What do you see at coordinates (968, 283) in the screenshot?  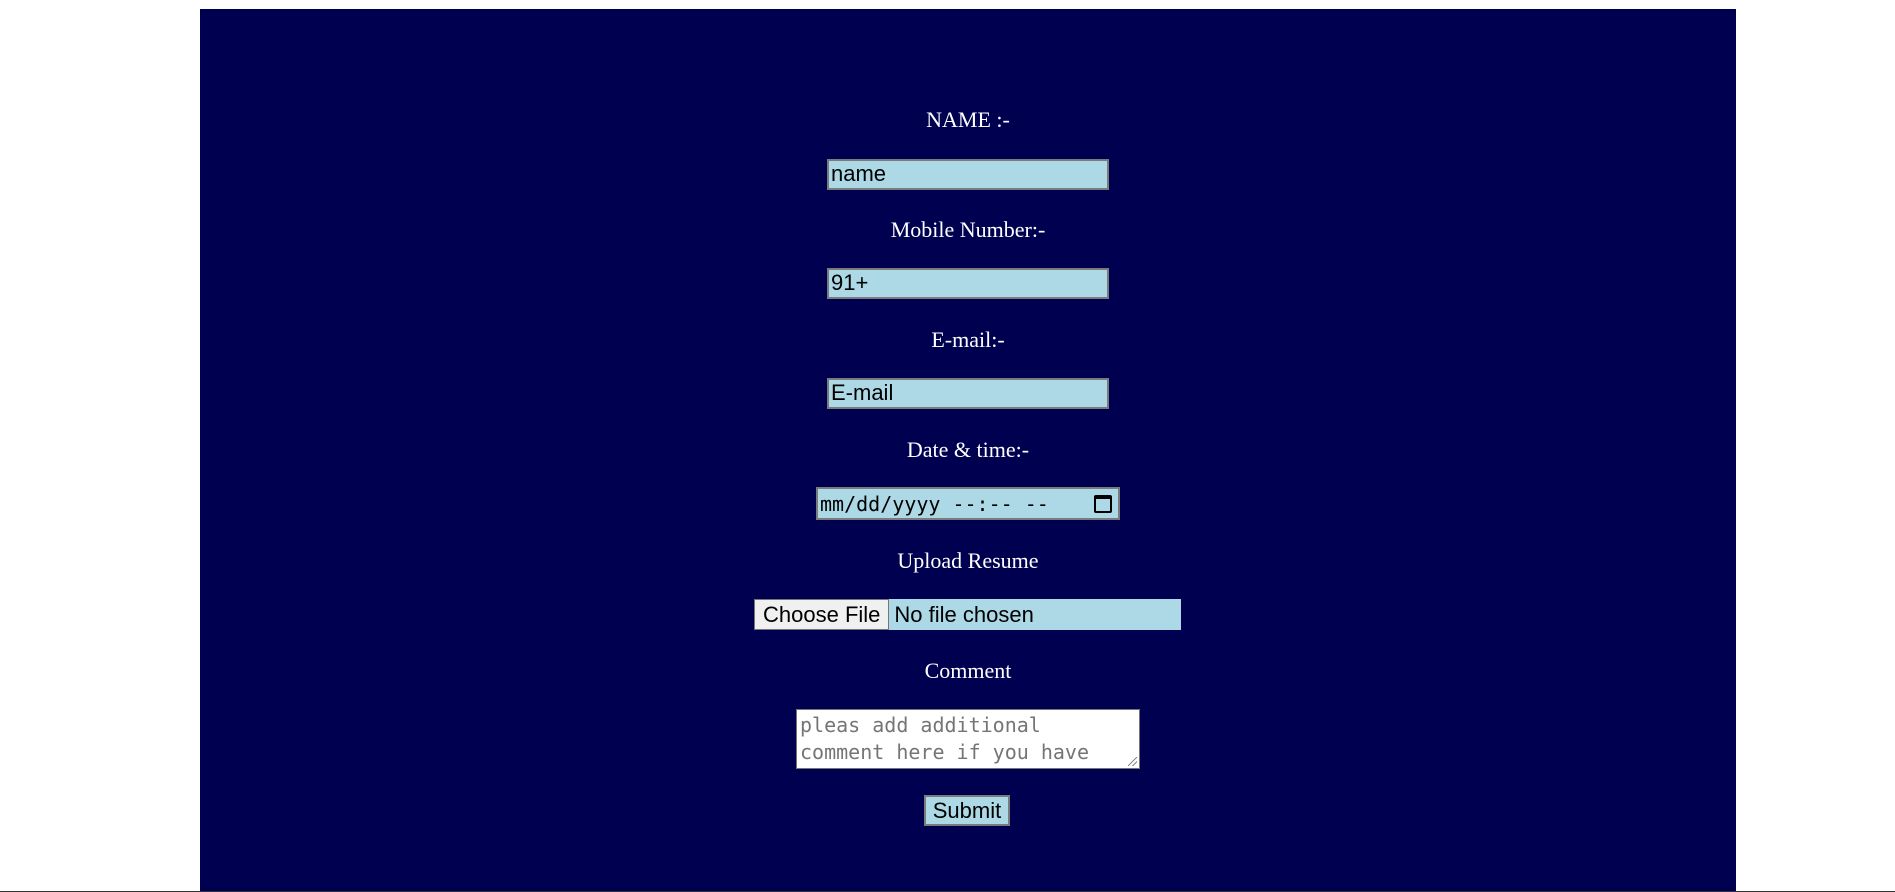 I see `mobile-input: 91+` at bounding box center [968, 283].